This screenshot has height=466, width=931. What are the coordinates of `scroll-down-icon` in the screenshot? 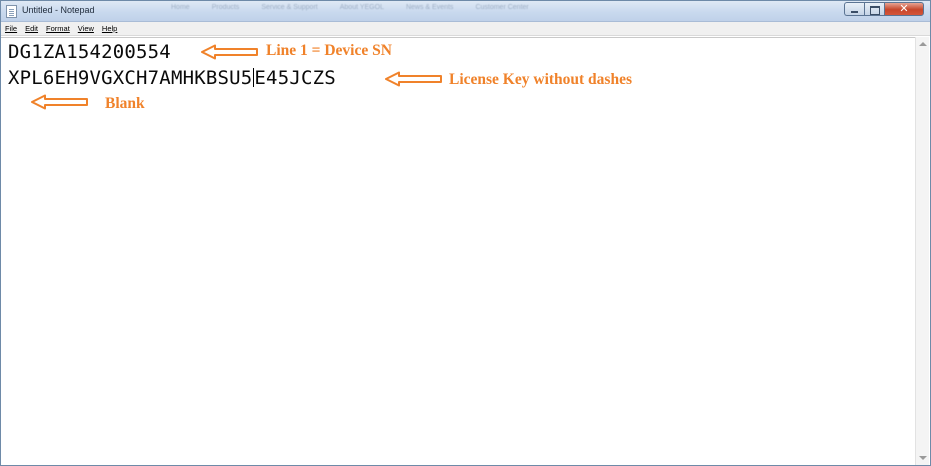 It's located at (923, 458).